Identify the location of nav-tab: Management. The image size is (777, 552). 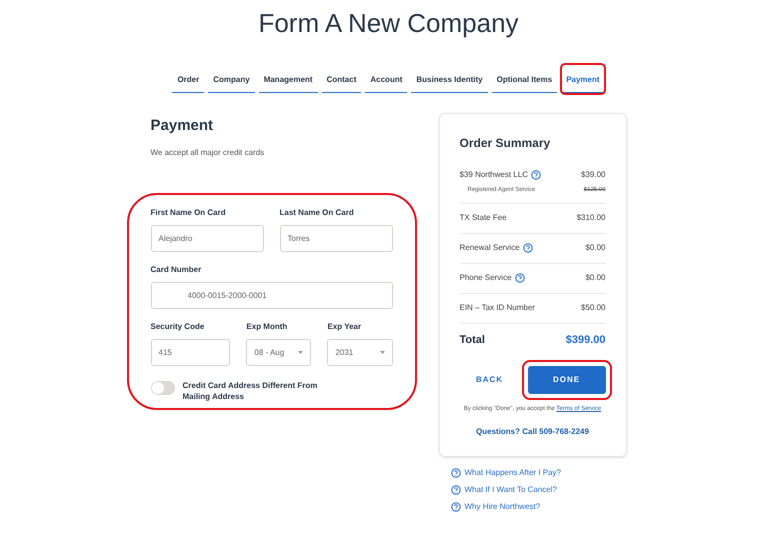
(288, 80).